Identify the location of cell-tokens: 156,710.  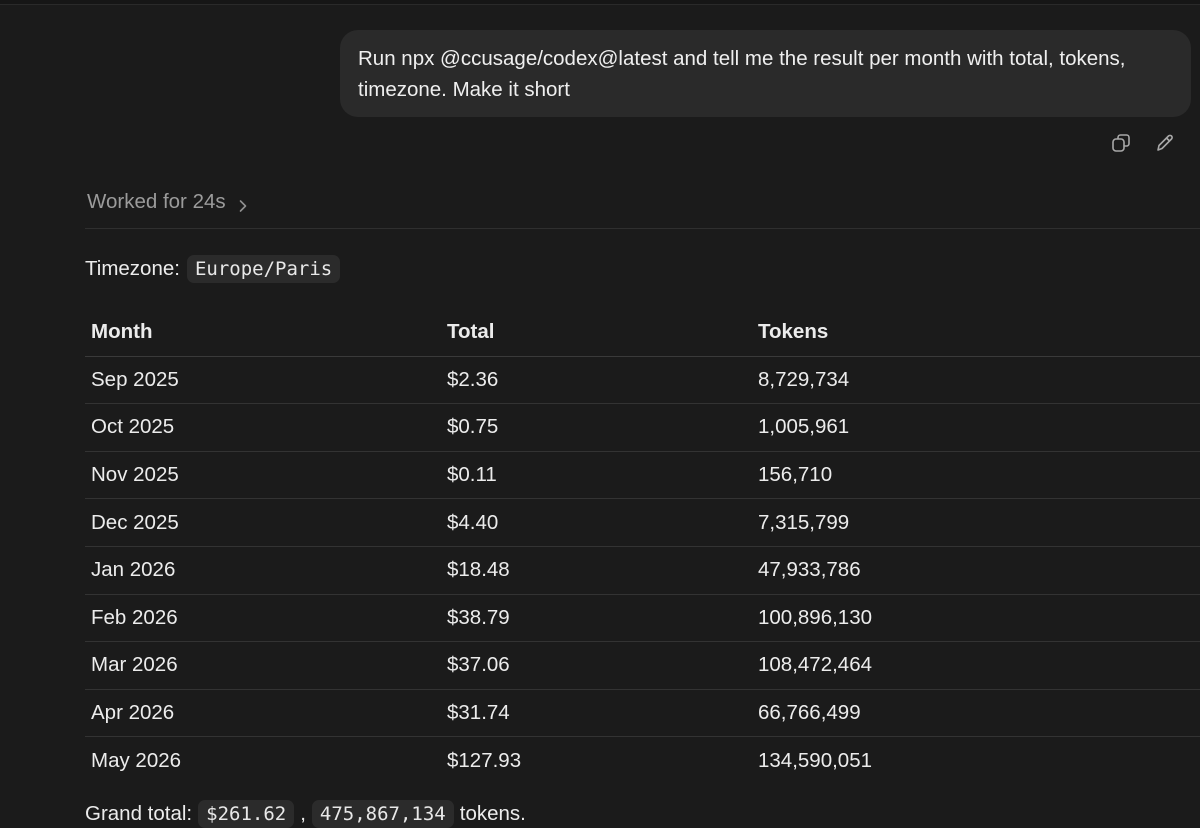
(976, 475).